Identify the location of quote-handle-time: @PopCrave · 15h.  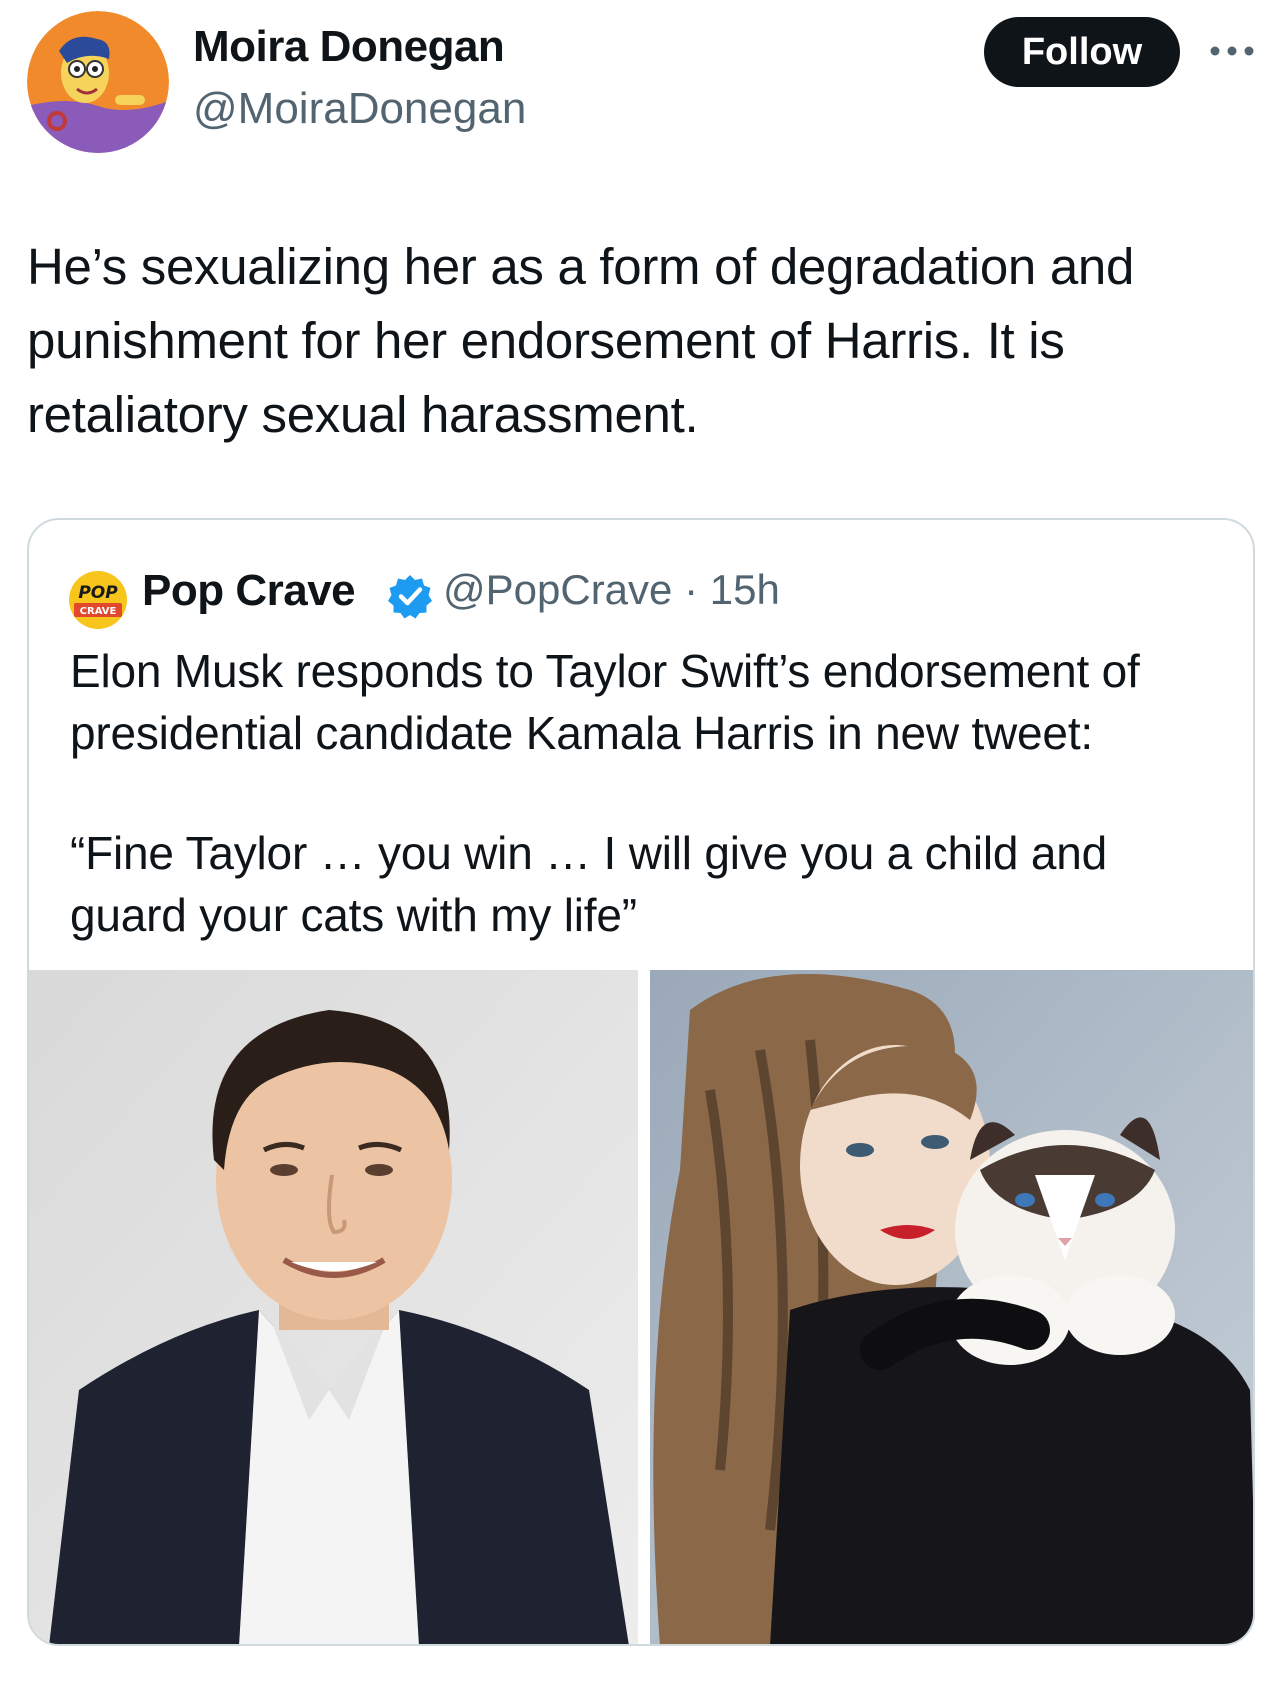
(611, 589).